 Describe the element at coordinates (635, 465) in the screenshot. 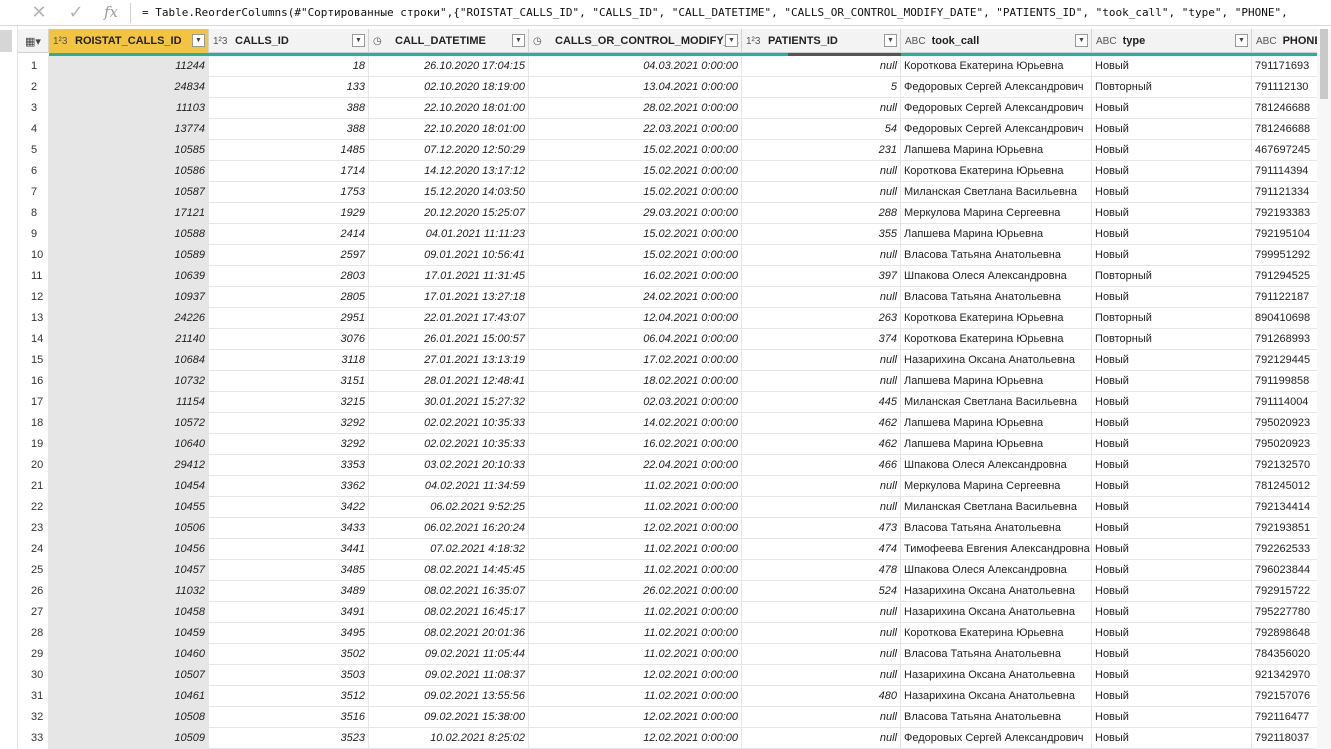

I see `cell-modify-date: 22.04.2021 0:00:00` at that location.